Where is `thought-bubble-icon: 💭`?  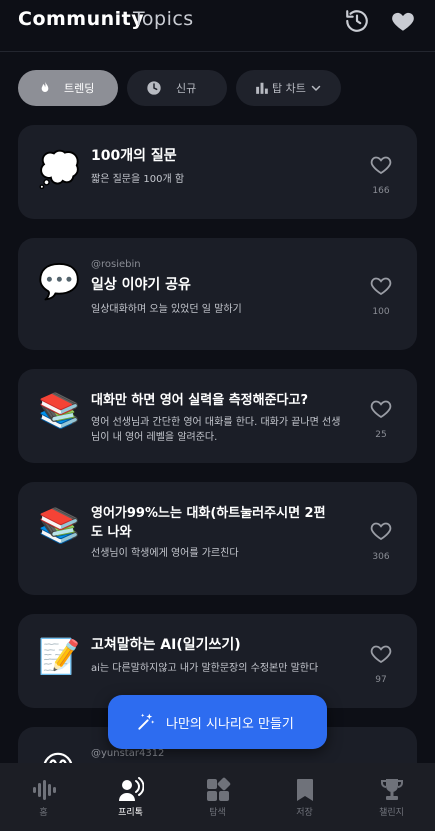 thought-bubble-icon: 💭 is located at coordinates (59, 170).